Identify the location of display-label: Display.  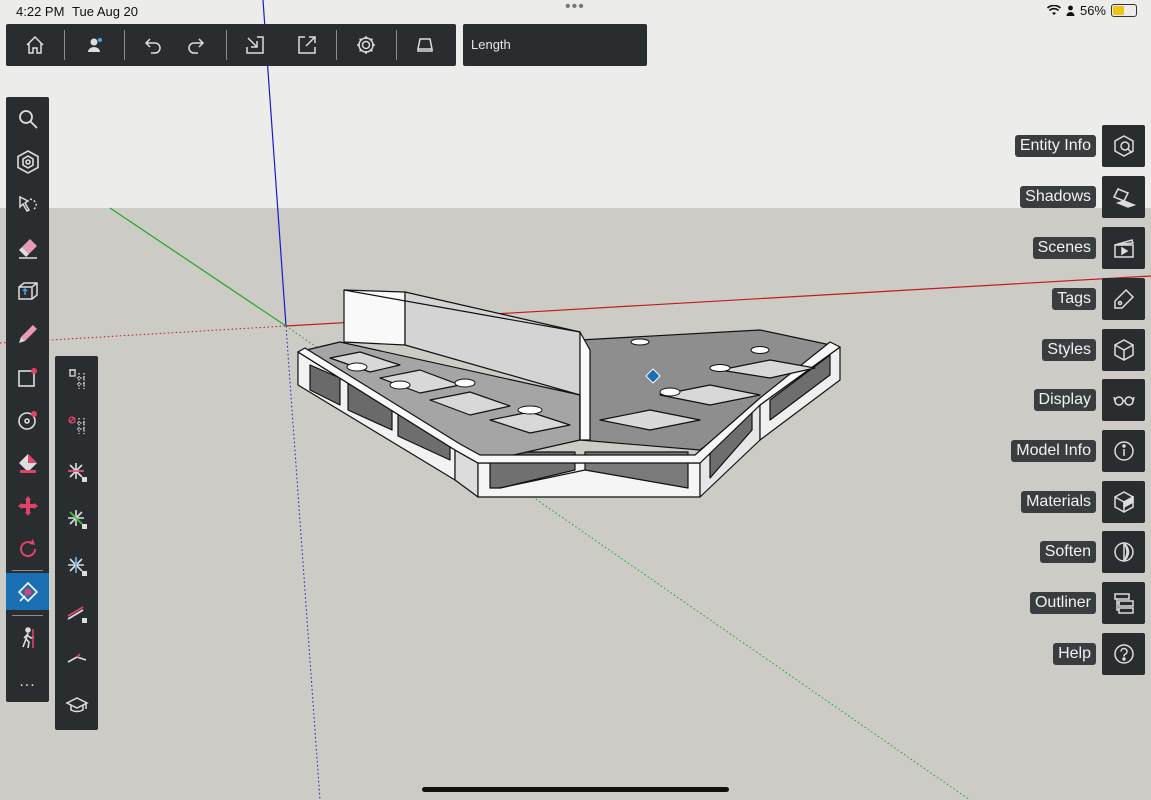
(1064, 400).